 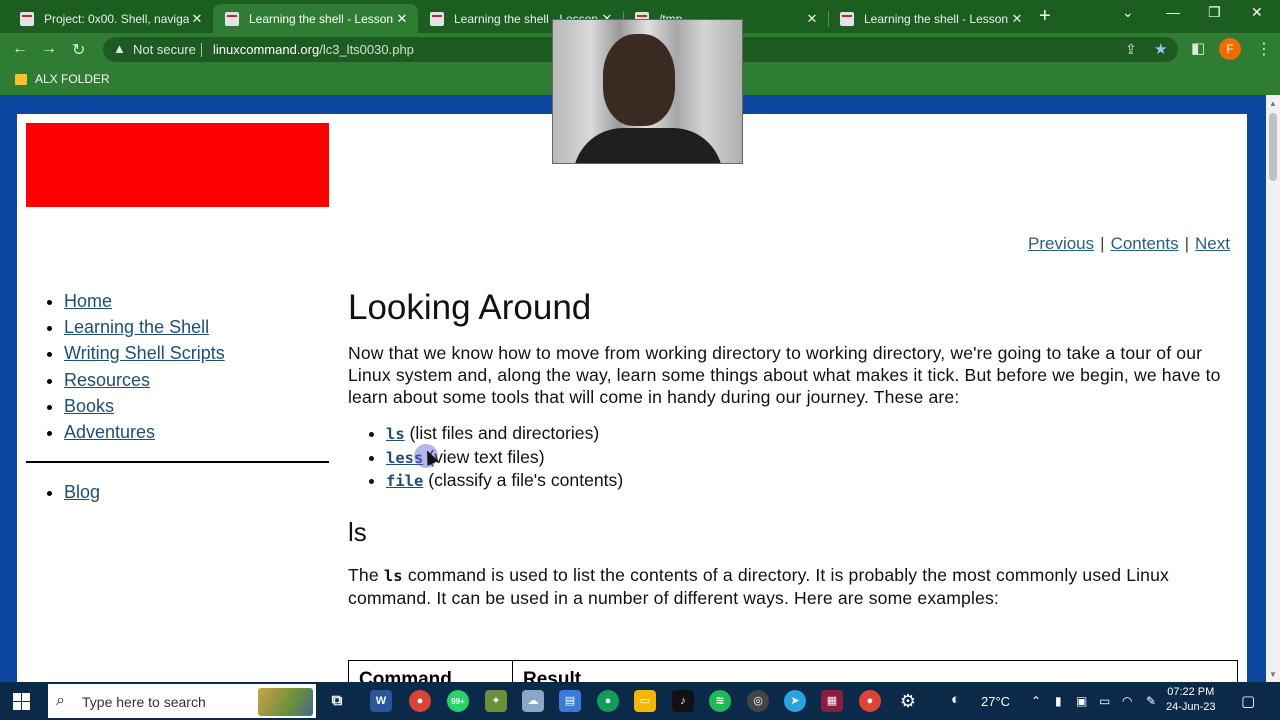 I want to click on contents-link: Contents, so click(x=1145, y=243).